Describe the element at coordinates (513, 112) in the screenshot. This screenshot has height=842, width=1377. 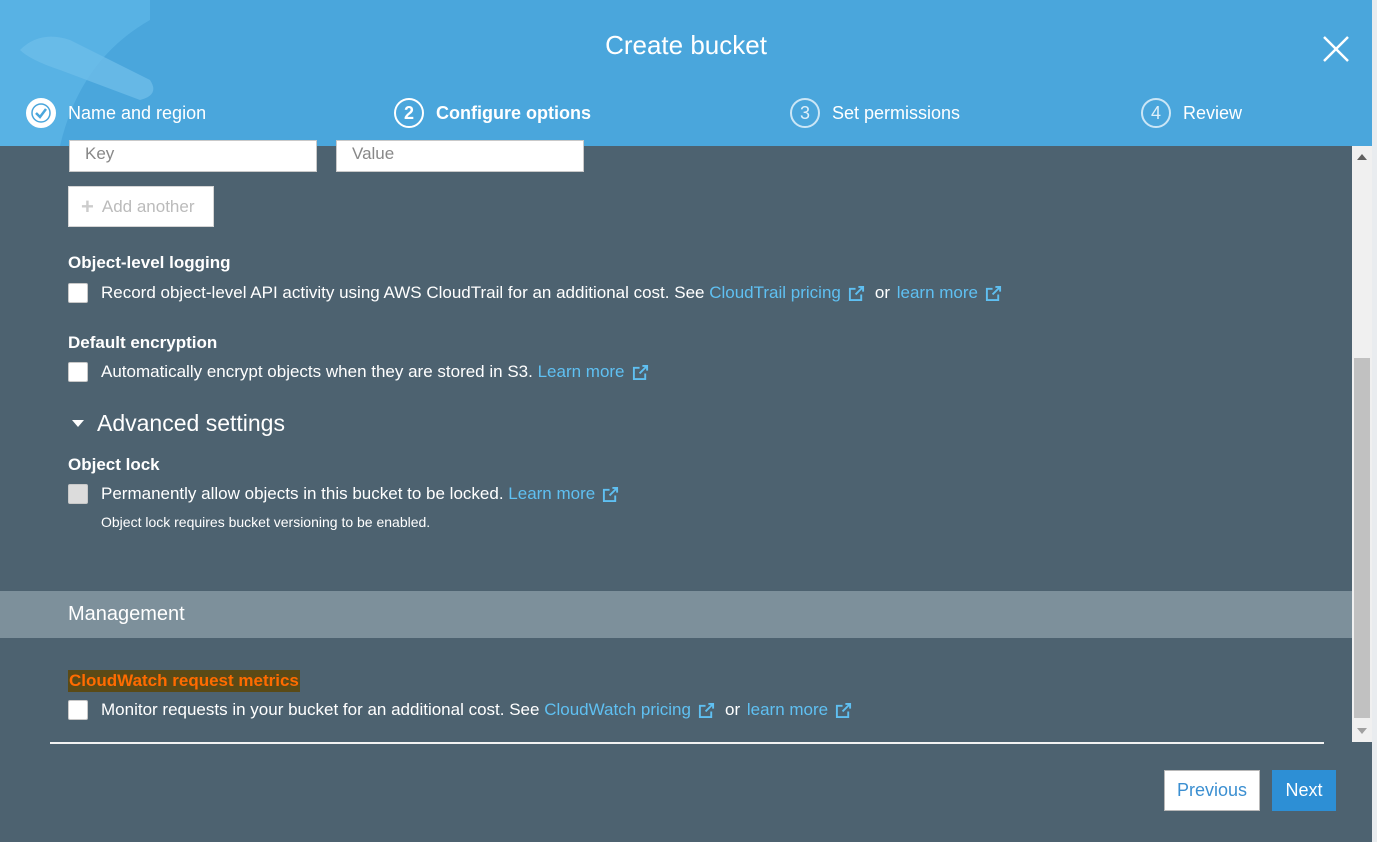
I see `step-label: Configure options` at that location.